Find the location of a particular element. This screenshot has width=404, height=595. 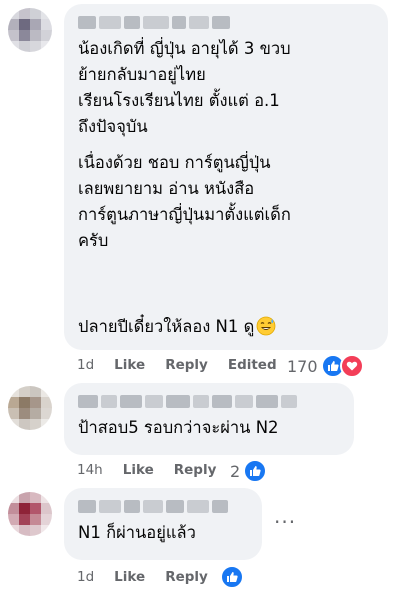

comment-text: N1 ก็ผ่านอยู่แล้ว is located at coordinates (137, 532).